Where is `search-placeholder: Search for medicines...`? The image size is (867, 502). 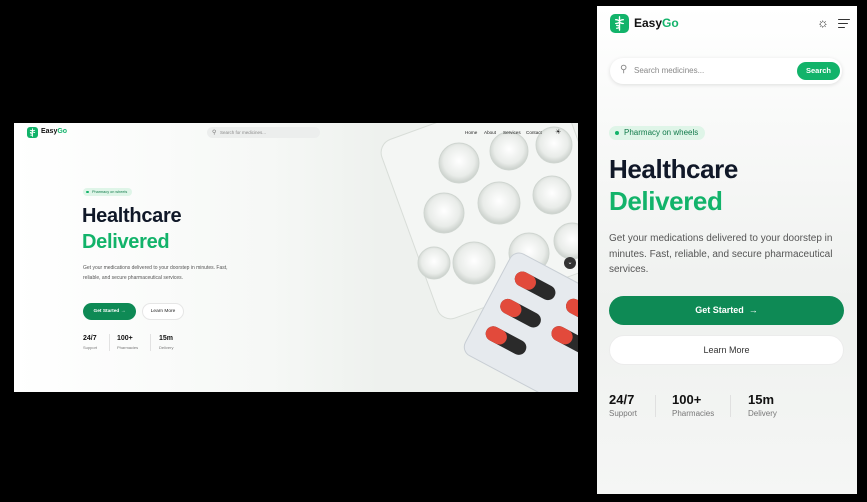
search-placeholder: Search for medicines... is located at coordinates (243, 132).